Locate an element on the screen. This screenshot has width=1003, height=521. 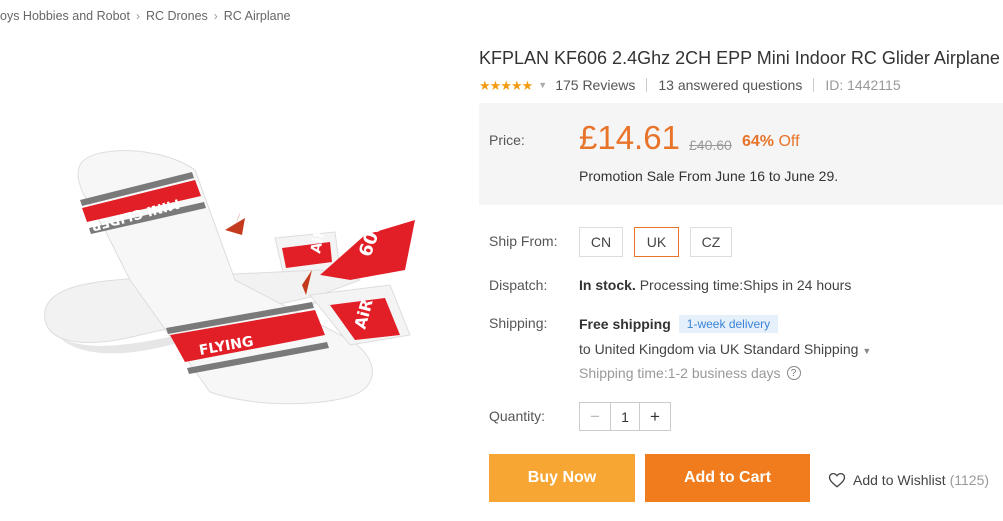
buy-now-button: Buy Now is located at coordinates (562, 478).